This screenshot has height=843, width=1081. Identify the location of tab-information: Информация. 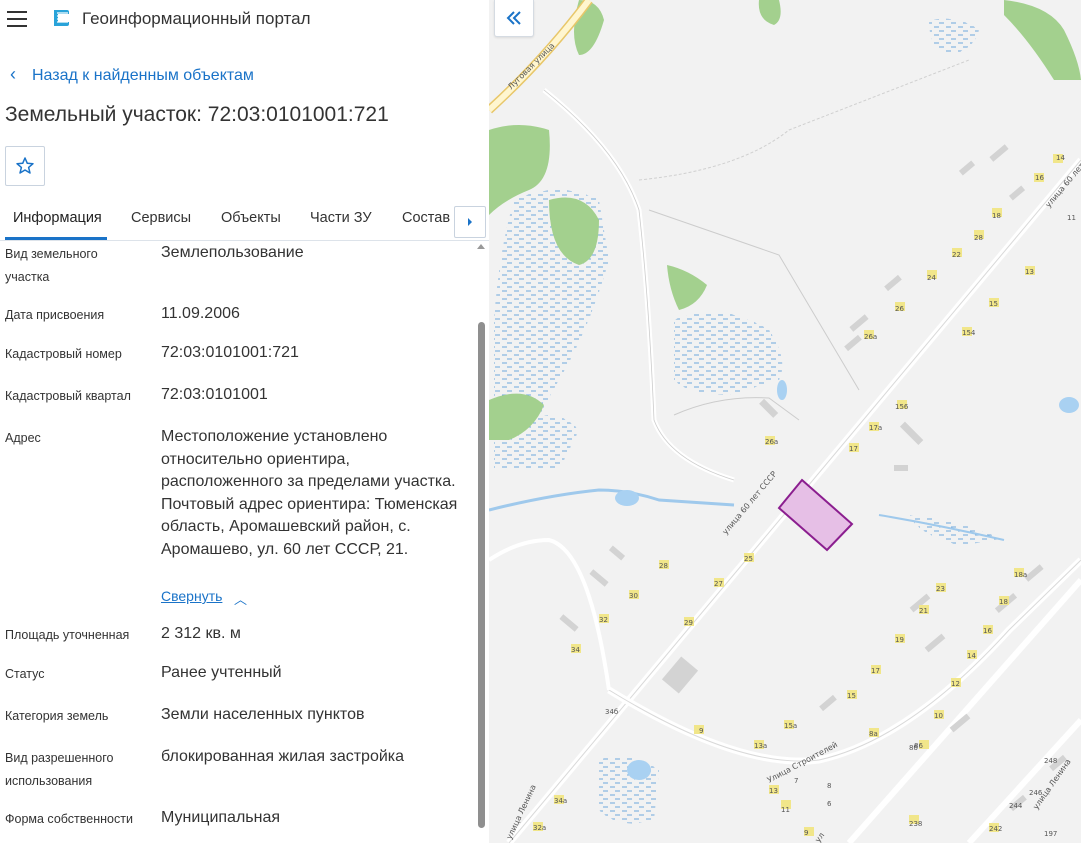
(57, 218).